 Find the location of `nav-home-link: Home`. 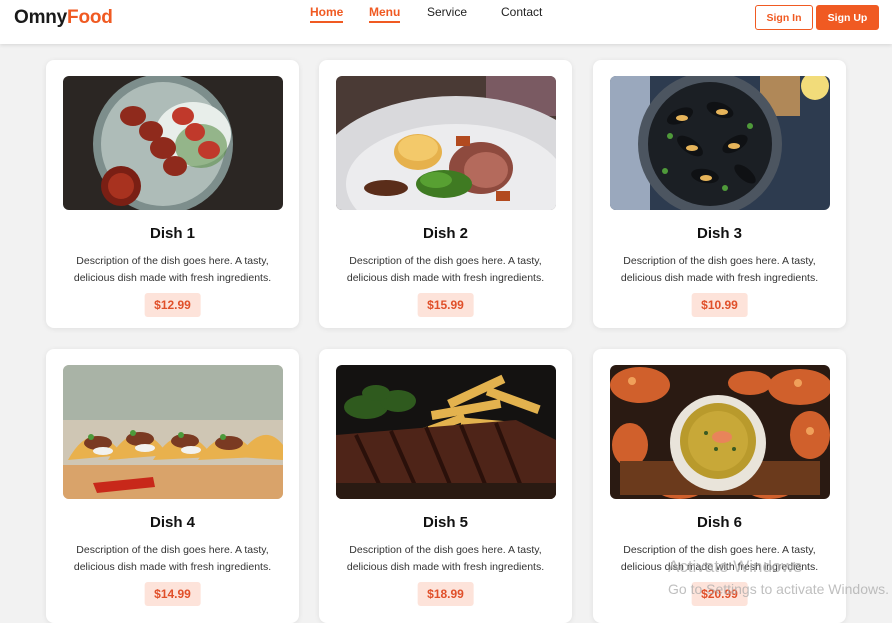

nav-home-link: Home is located at coordinates (327, 14).